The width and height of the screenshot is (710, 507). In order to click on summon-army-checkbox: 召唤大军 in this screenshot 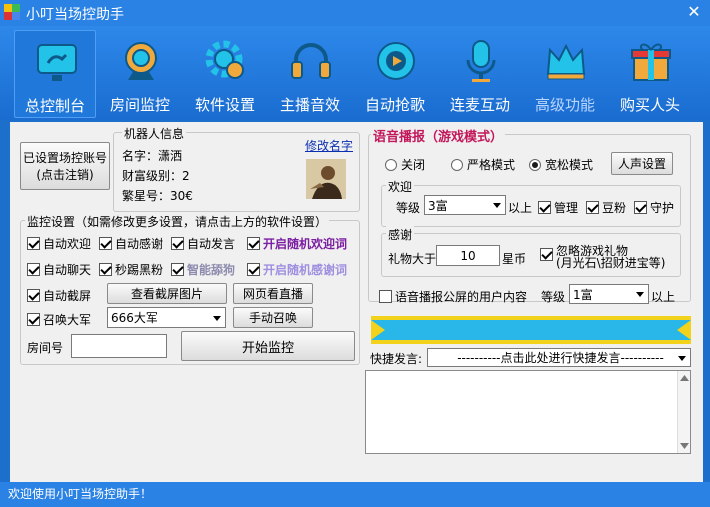, I will do `click(59, 319)`.